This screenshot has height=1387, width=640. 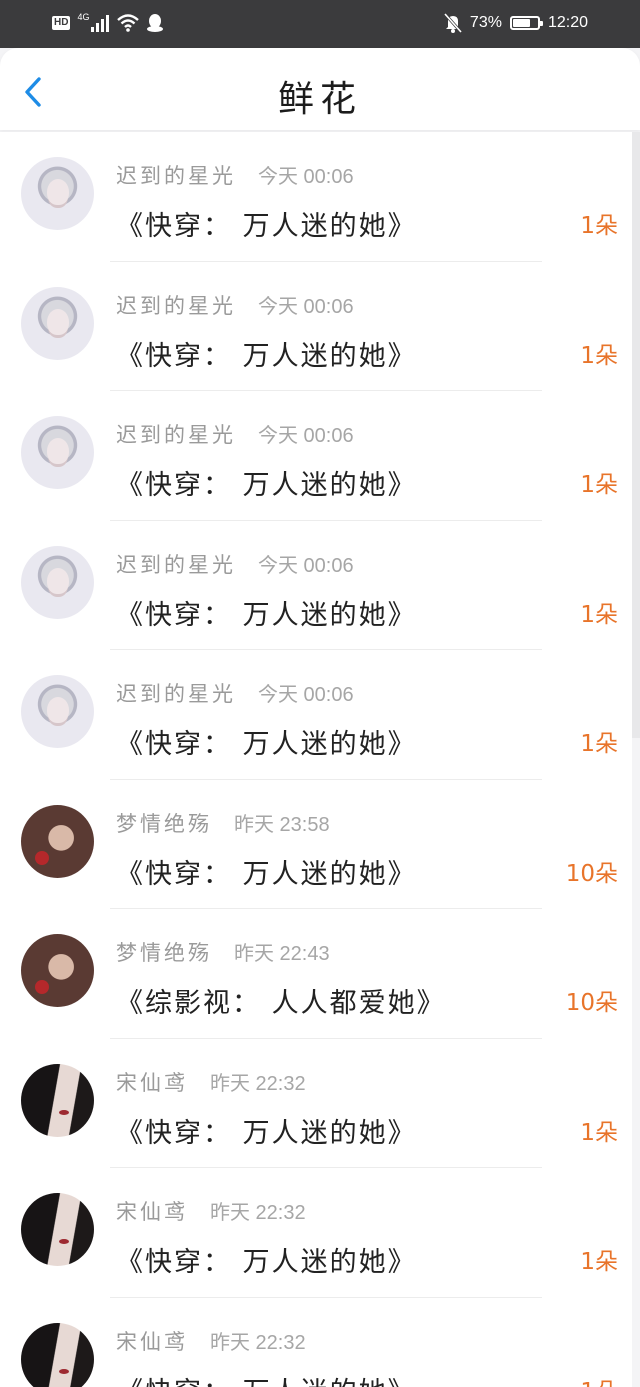 What do you see at coordinates (452, 23) in the screenshot?
I see `mute-bell-icon` at bounding box center [452, 23].